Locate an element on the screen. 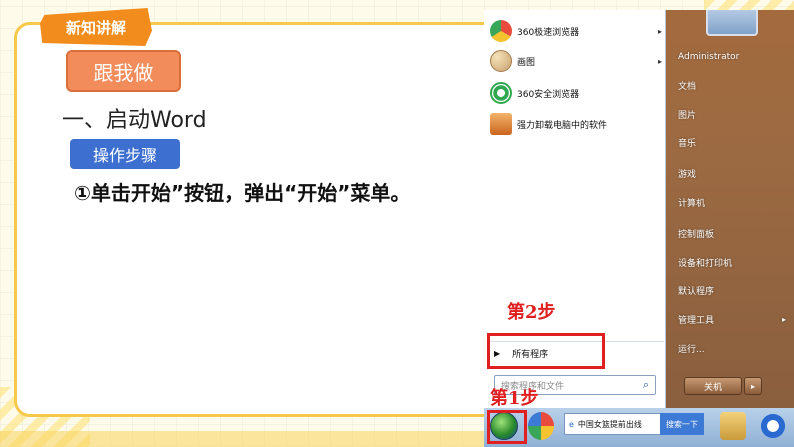  folder-icon is located at coordinates (733, 426).